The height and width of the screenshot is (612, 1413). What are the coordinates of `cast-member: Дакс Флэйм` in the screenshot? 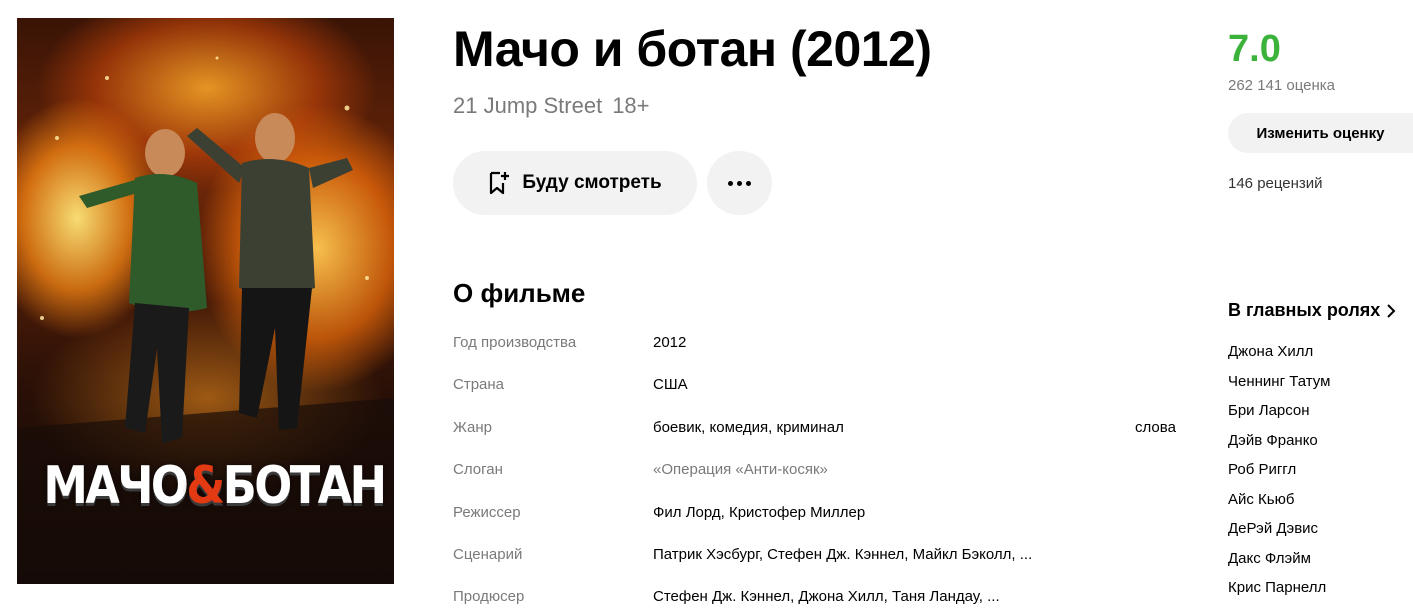 It's located at (1279, 565).